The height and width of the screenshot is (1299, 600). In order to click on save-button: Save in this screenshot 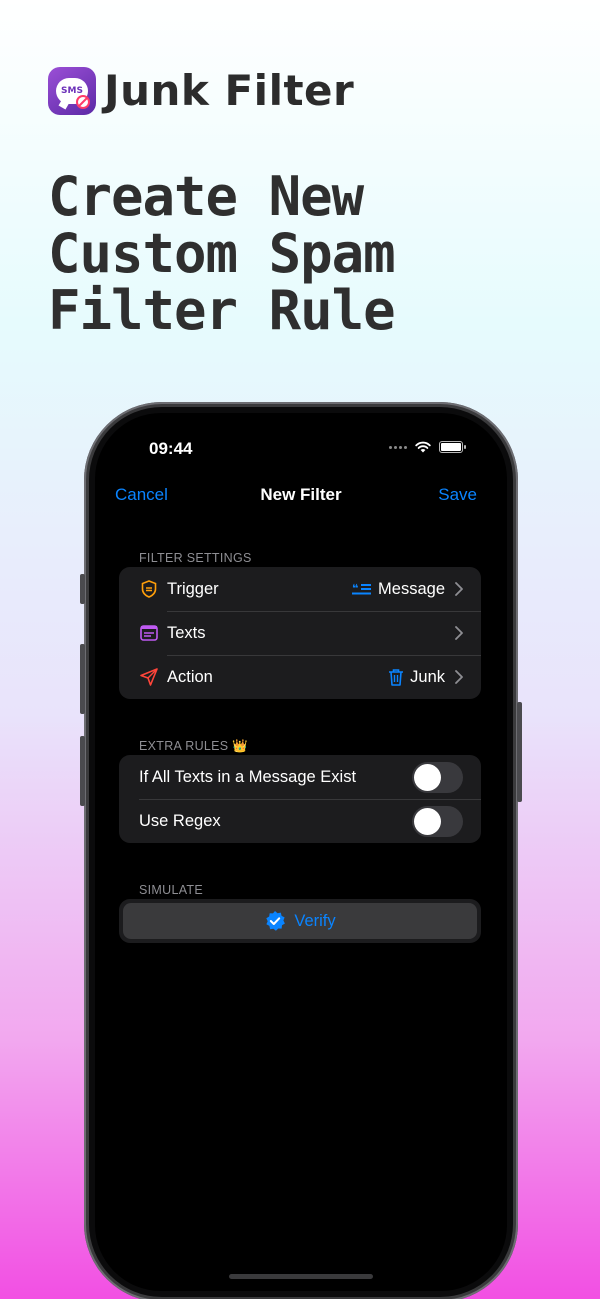, I will do `click(457, 495)`.